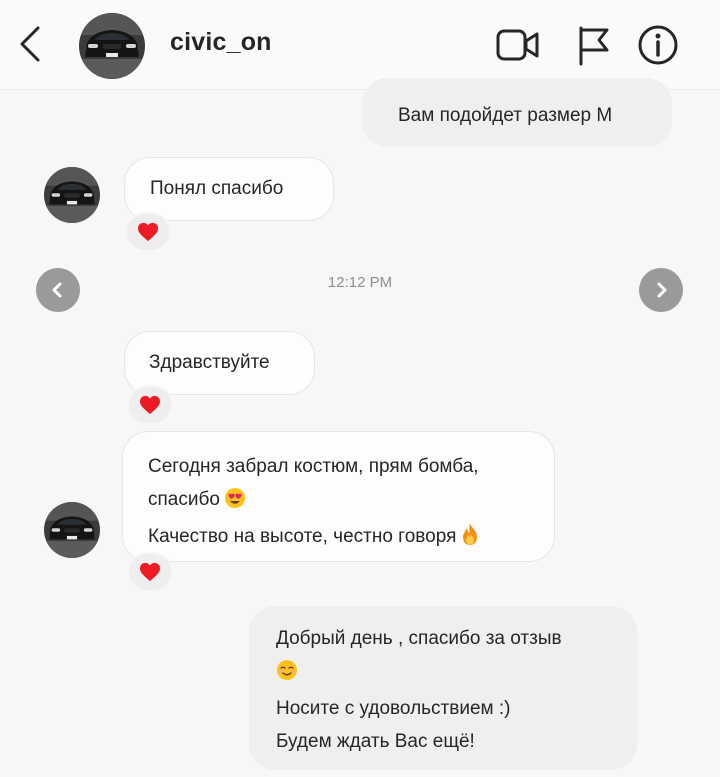 The width and height of the screenshot is (720, 777). What do you see at coordinates (209, 362) in the screenshot?
I see `message-text: Здравствуйте` at bounding box center [209, 362].